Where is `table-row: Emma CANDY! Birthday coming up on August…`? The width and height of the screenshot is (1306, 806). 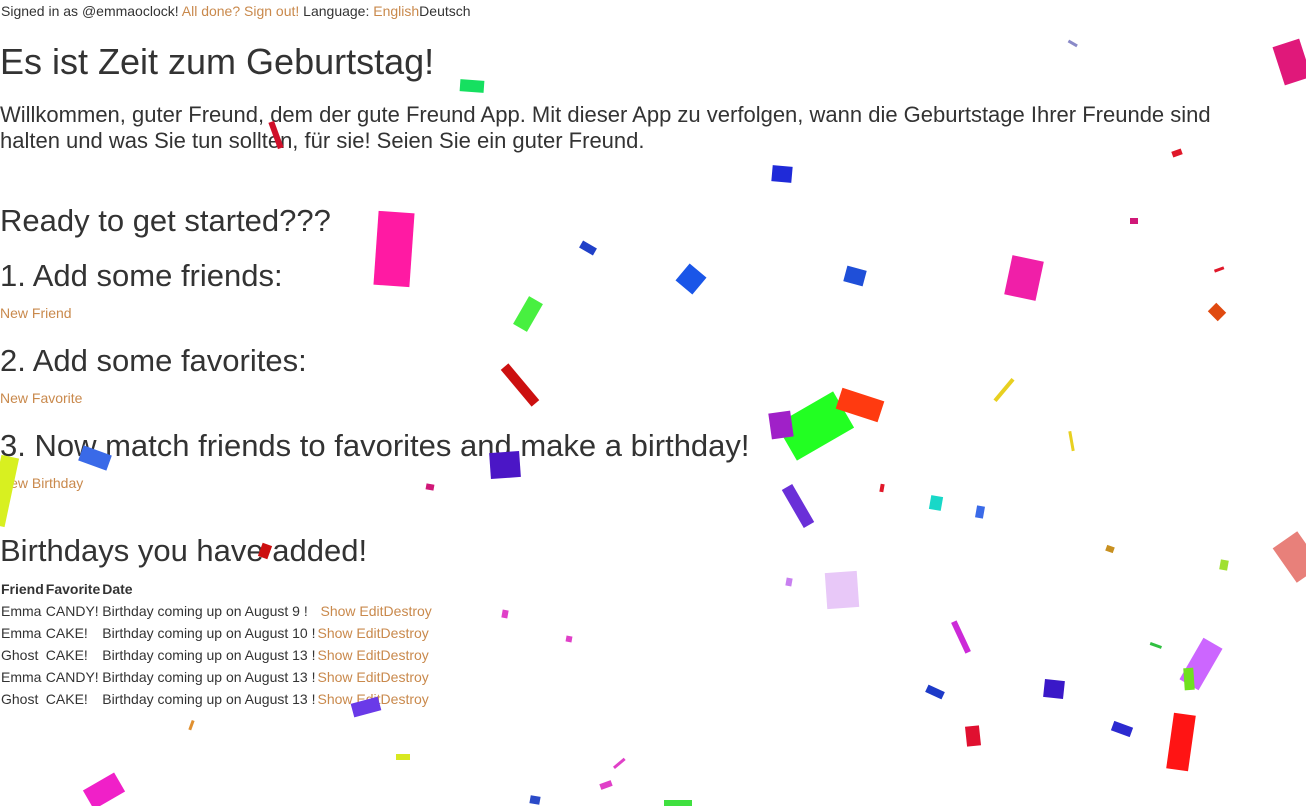 table-row: Emma CANDY! Birthday coming up on August… is located at coordinates (216, 677).